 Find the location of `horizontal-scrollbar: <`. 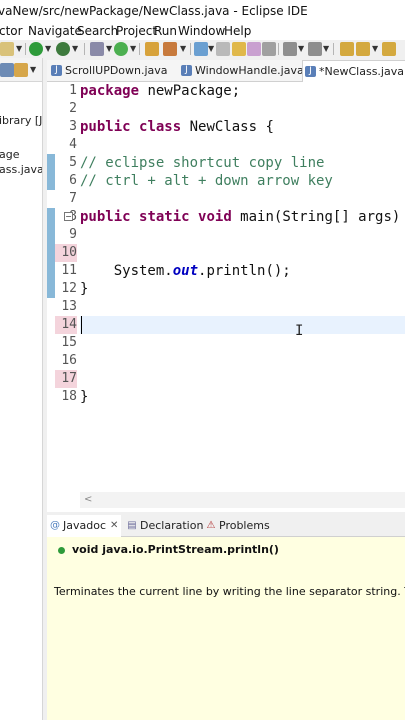

horizontal-scrollbar: < is located at coordinates (242, 500).